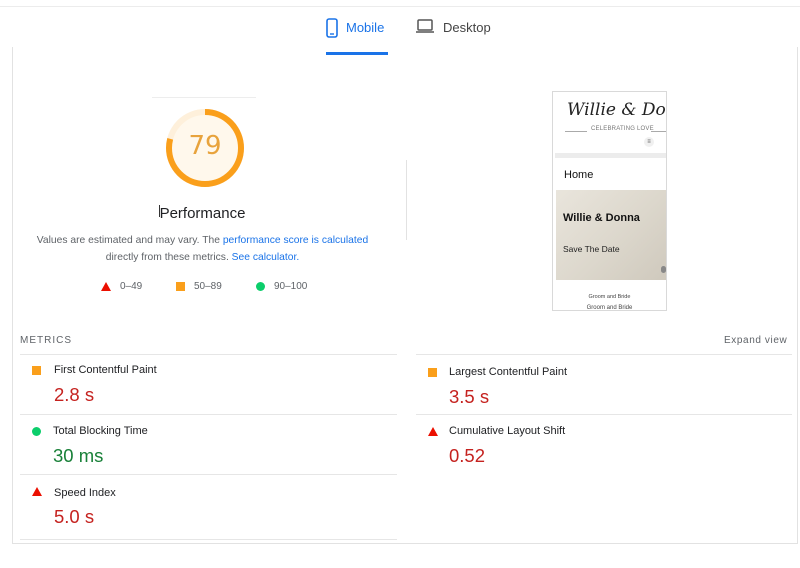  What do you see at coordinates (74, 394) in the screenshot?
I see `metric-fcp-value: 2.8 s` at bounding box center [74, 394].